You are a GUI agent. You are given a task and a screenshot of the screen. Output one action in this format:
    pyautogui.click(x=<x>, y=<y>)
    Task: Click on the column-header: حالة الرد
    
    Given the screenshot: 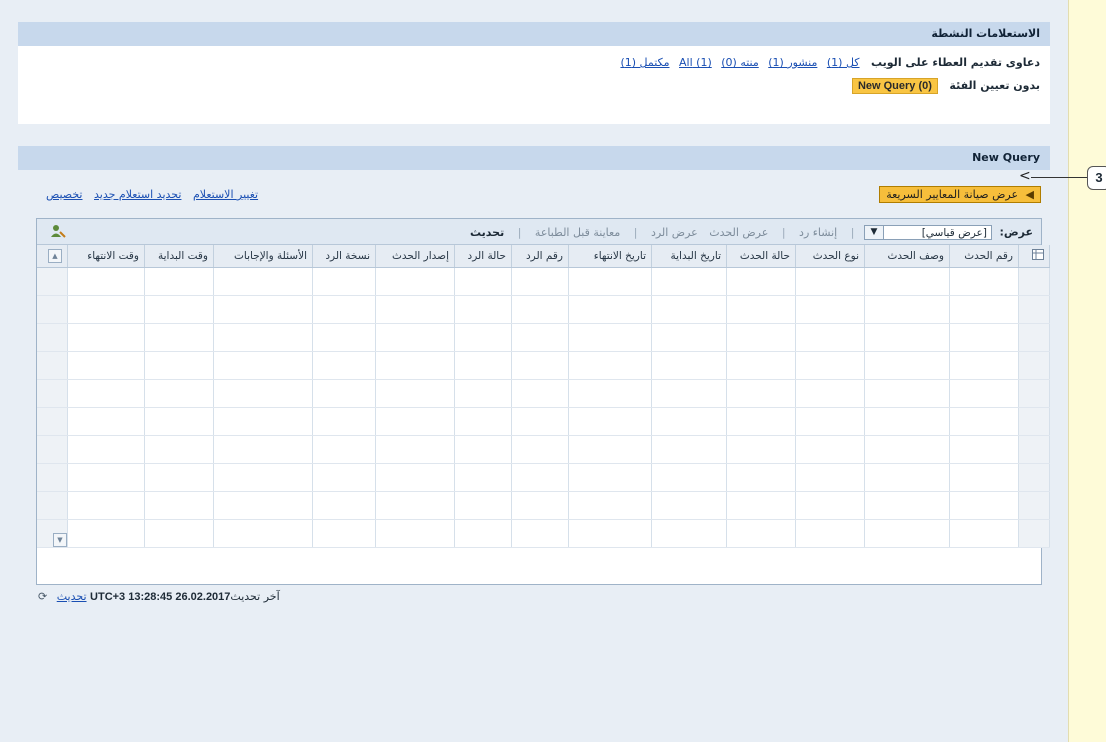 What is the action you would take?
    pyautogui.click(x=483, y=256)
    